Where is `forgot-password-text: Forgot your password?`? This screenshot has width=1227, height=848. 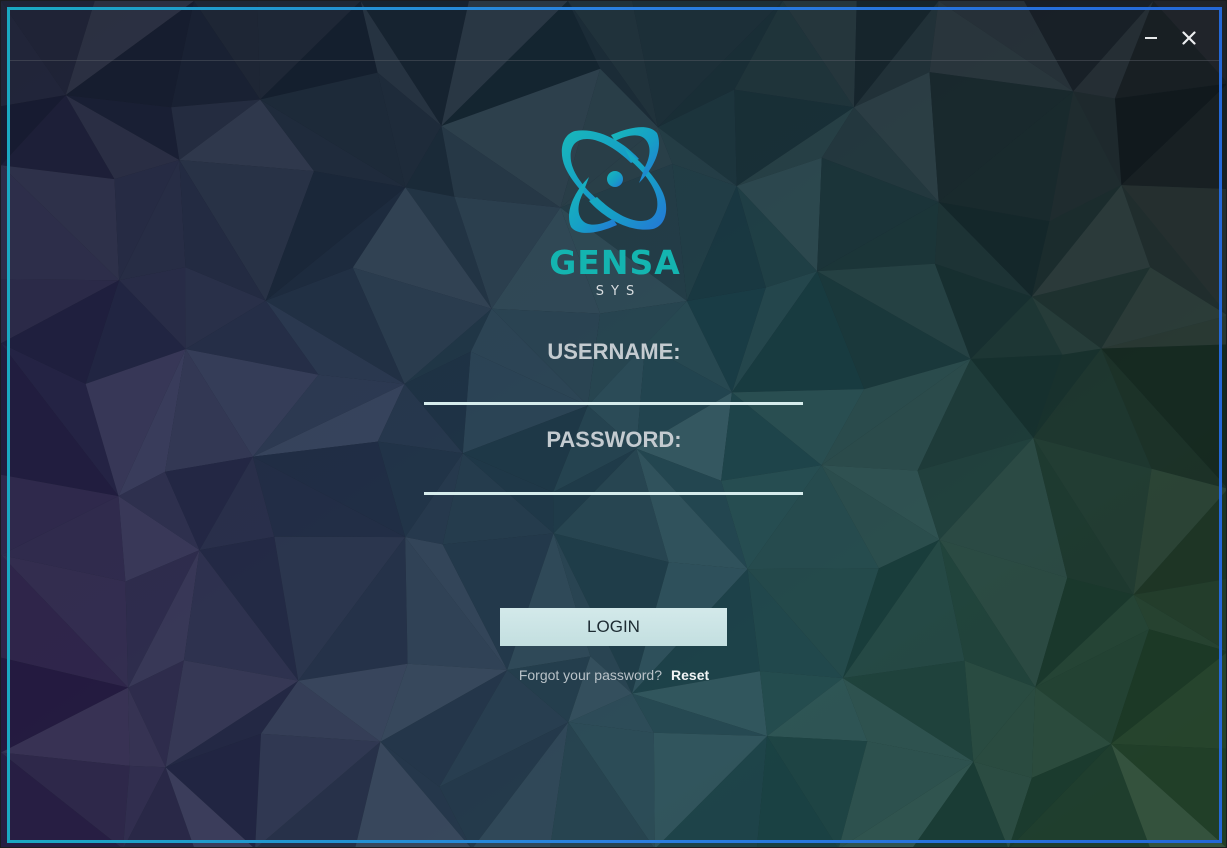 forgot-password-text: Forgot your password? is located at coordinates (590, 675).